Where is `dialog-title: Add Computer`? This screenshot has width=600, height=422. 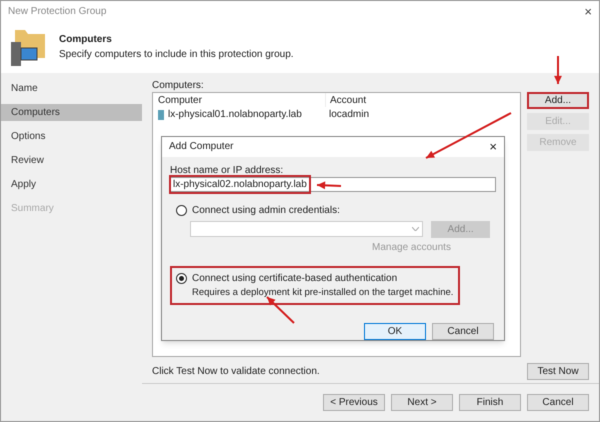 dialog-title: Add Computer is located at coordinates (201, 147).